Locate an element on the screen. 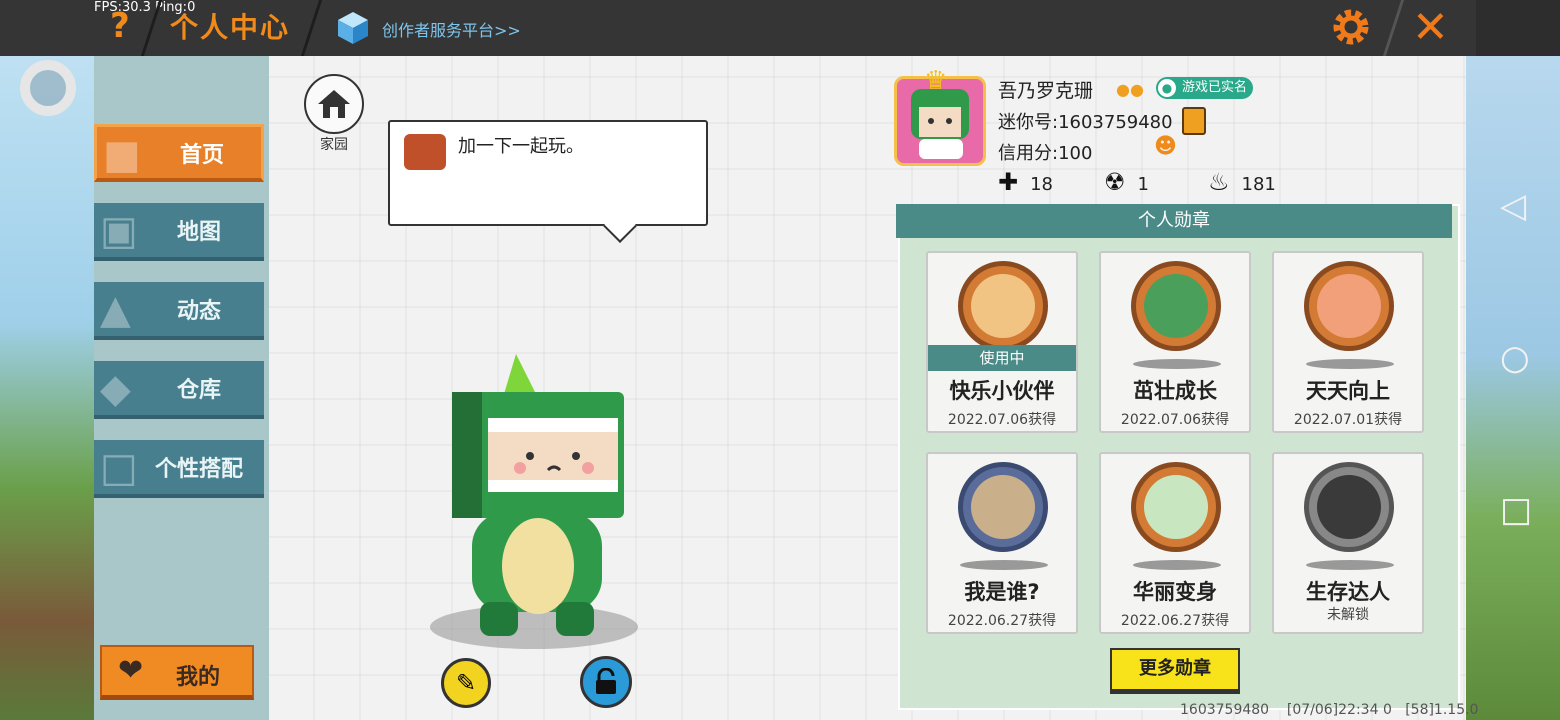 The image size is (1560, 720). credit-score: 信用分:100 is located at coordinates (1045, 153).